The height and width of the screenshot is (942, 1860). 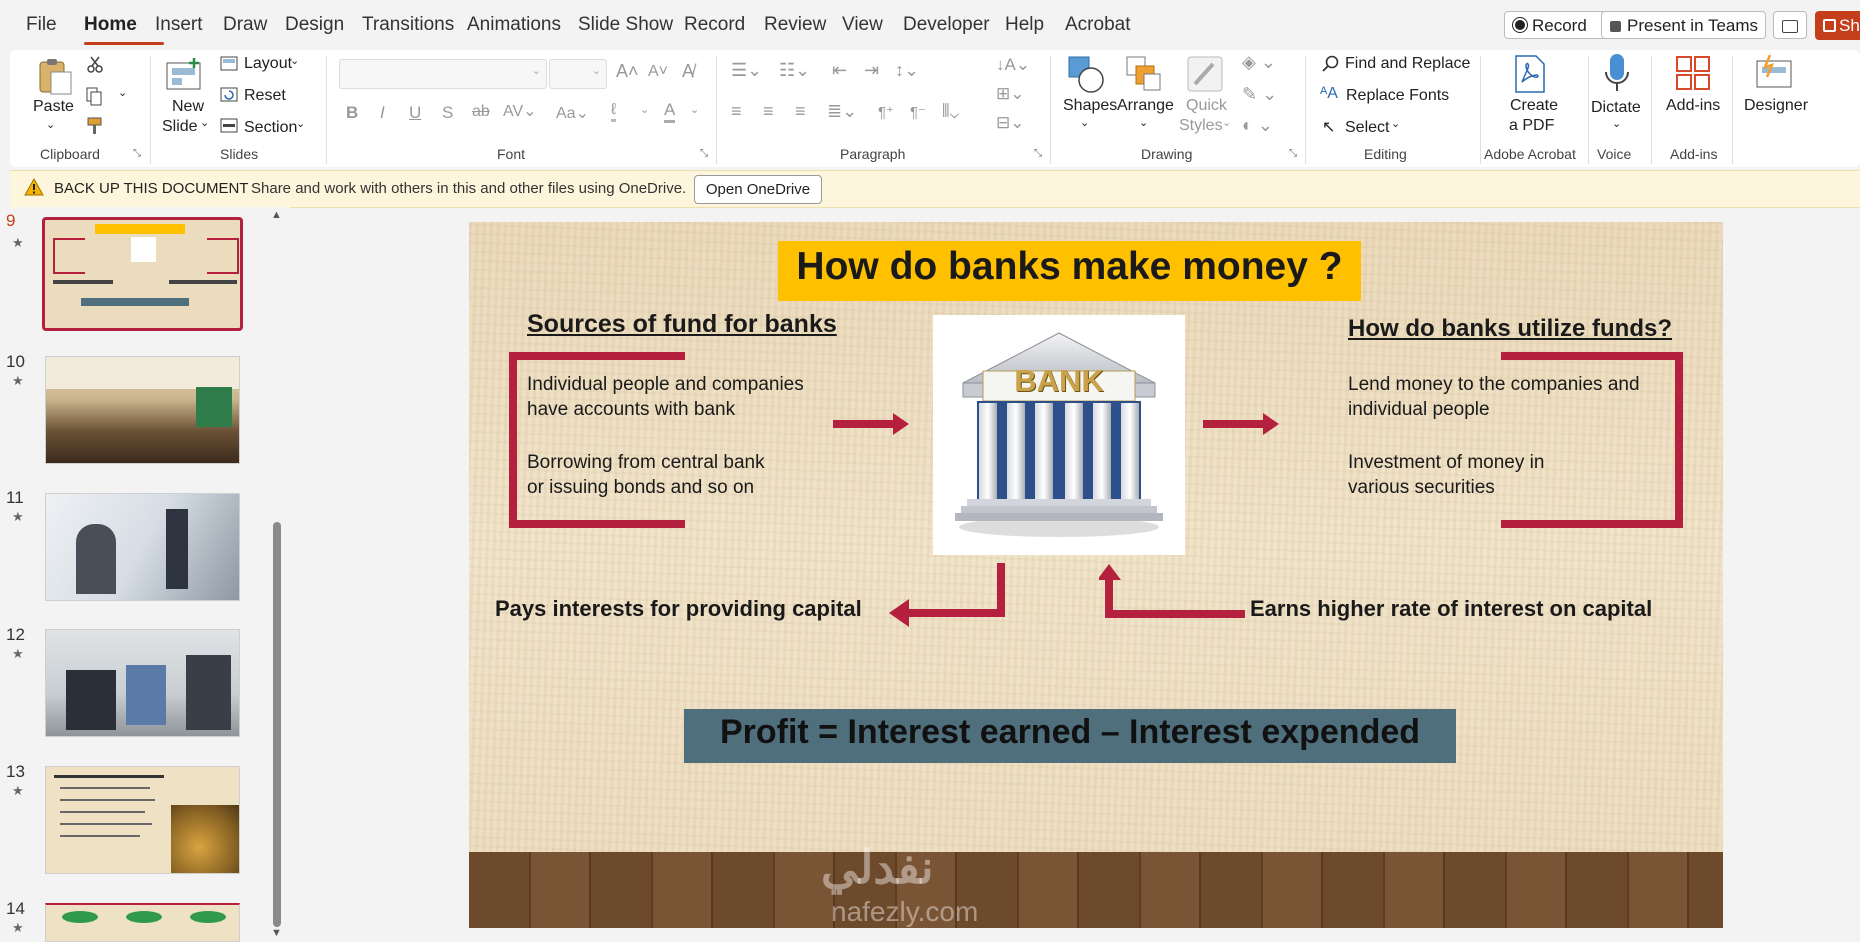 I want to click on columns-icon: ⫴⌄, so click(x=950, y=111).